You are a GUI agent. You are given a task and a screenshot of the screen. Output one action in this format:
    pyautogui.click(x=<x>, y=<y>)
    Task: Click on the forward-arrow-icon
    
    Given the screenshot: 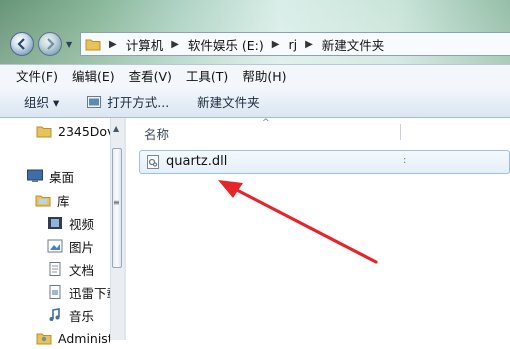 What is the action you would take?
    pyautogui.click(x=51, y=44)
    